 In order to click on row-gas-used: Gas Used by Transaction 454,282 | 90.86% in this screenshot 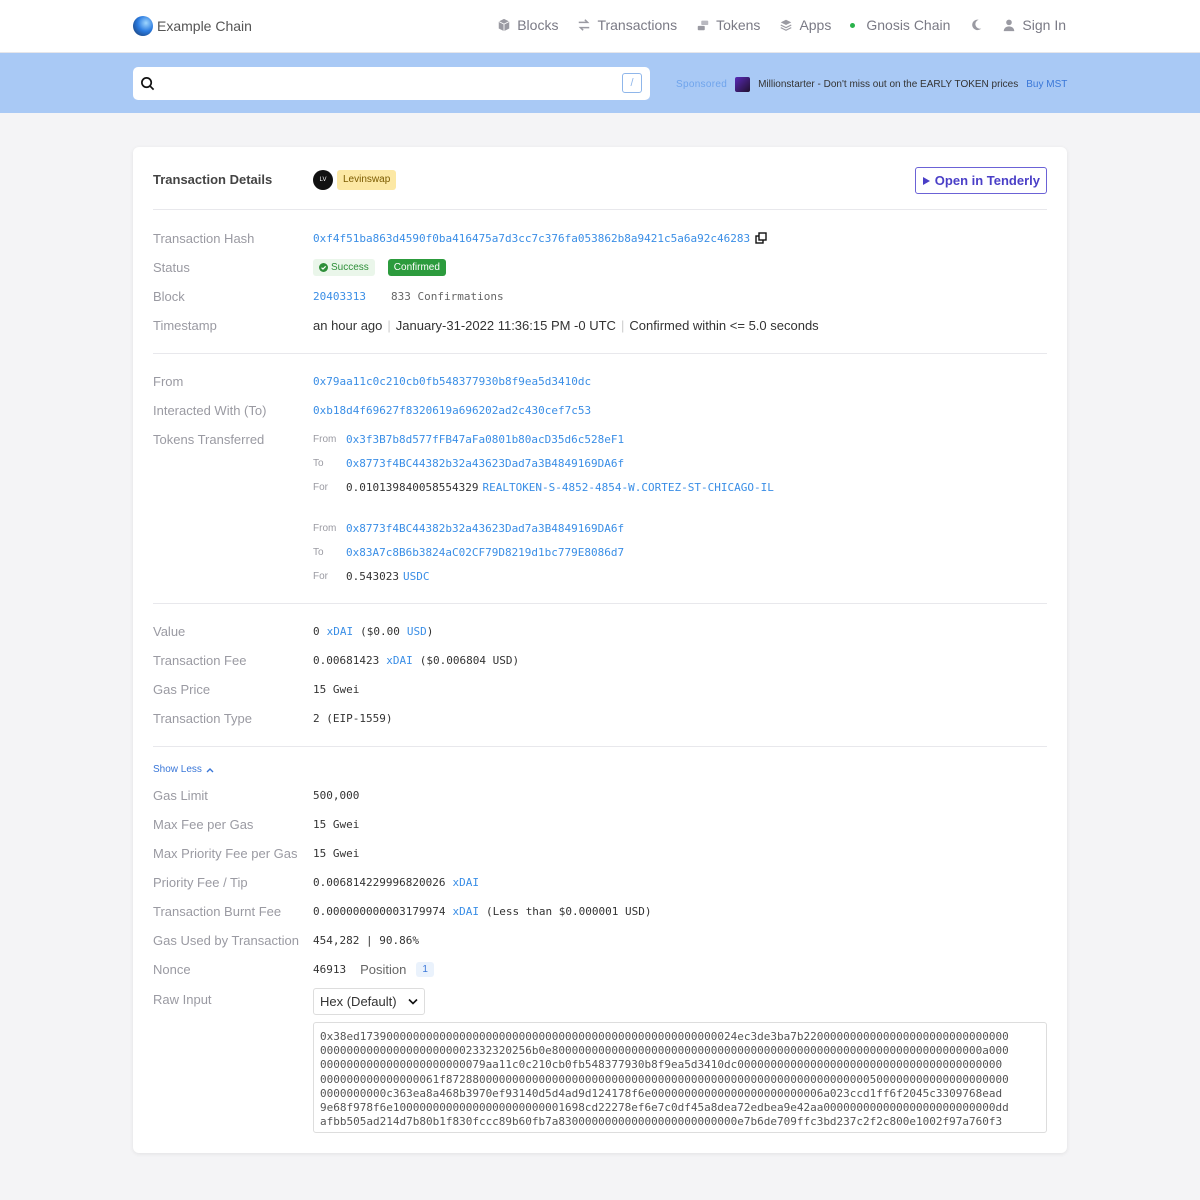, I will do `click(600, 940)`.